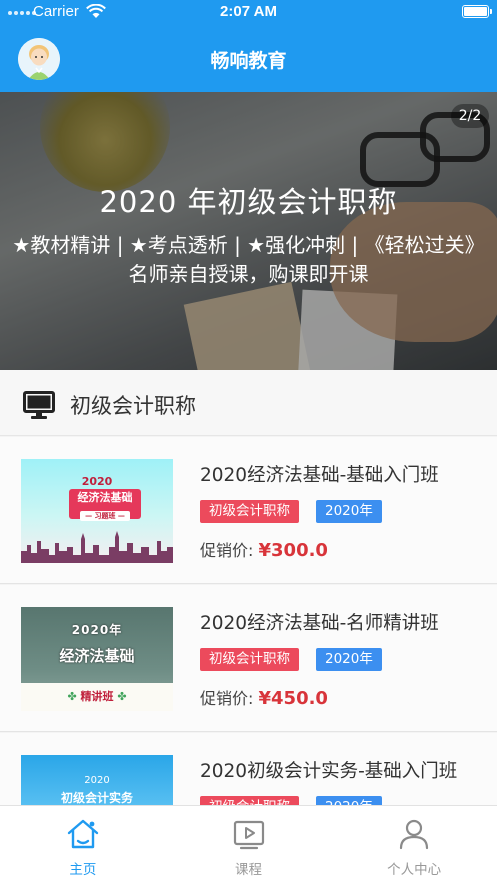 This screenshot has height=883, width=497. I want to click on nav-bar: 畅响教育, so click(248, 58).